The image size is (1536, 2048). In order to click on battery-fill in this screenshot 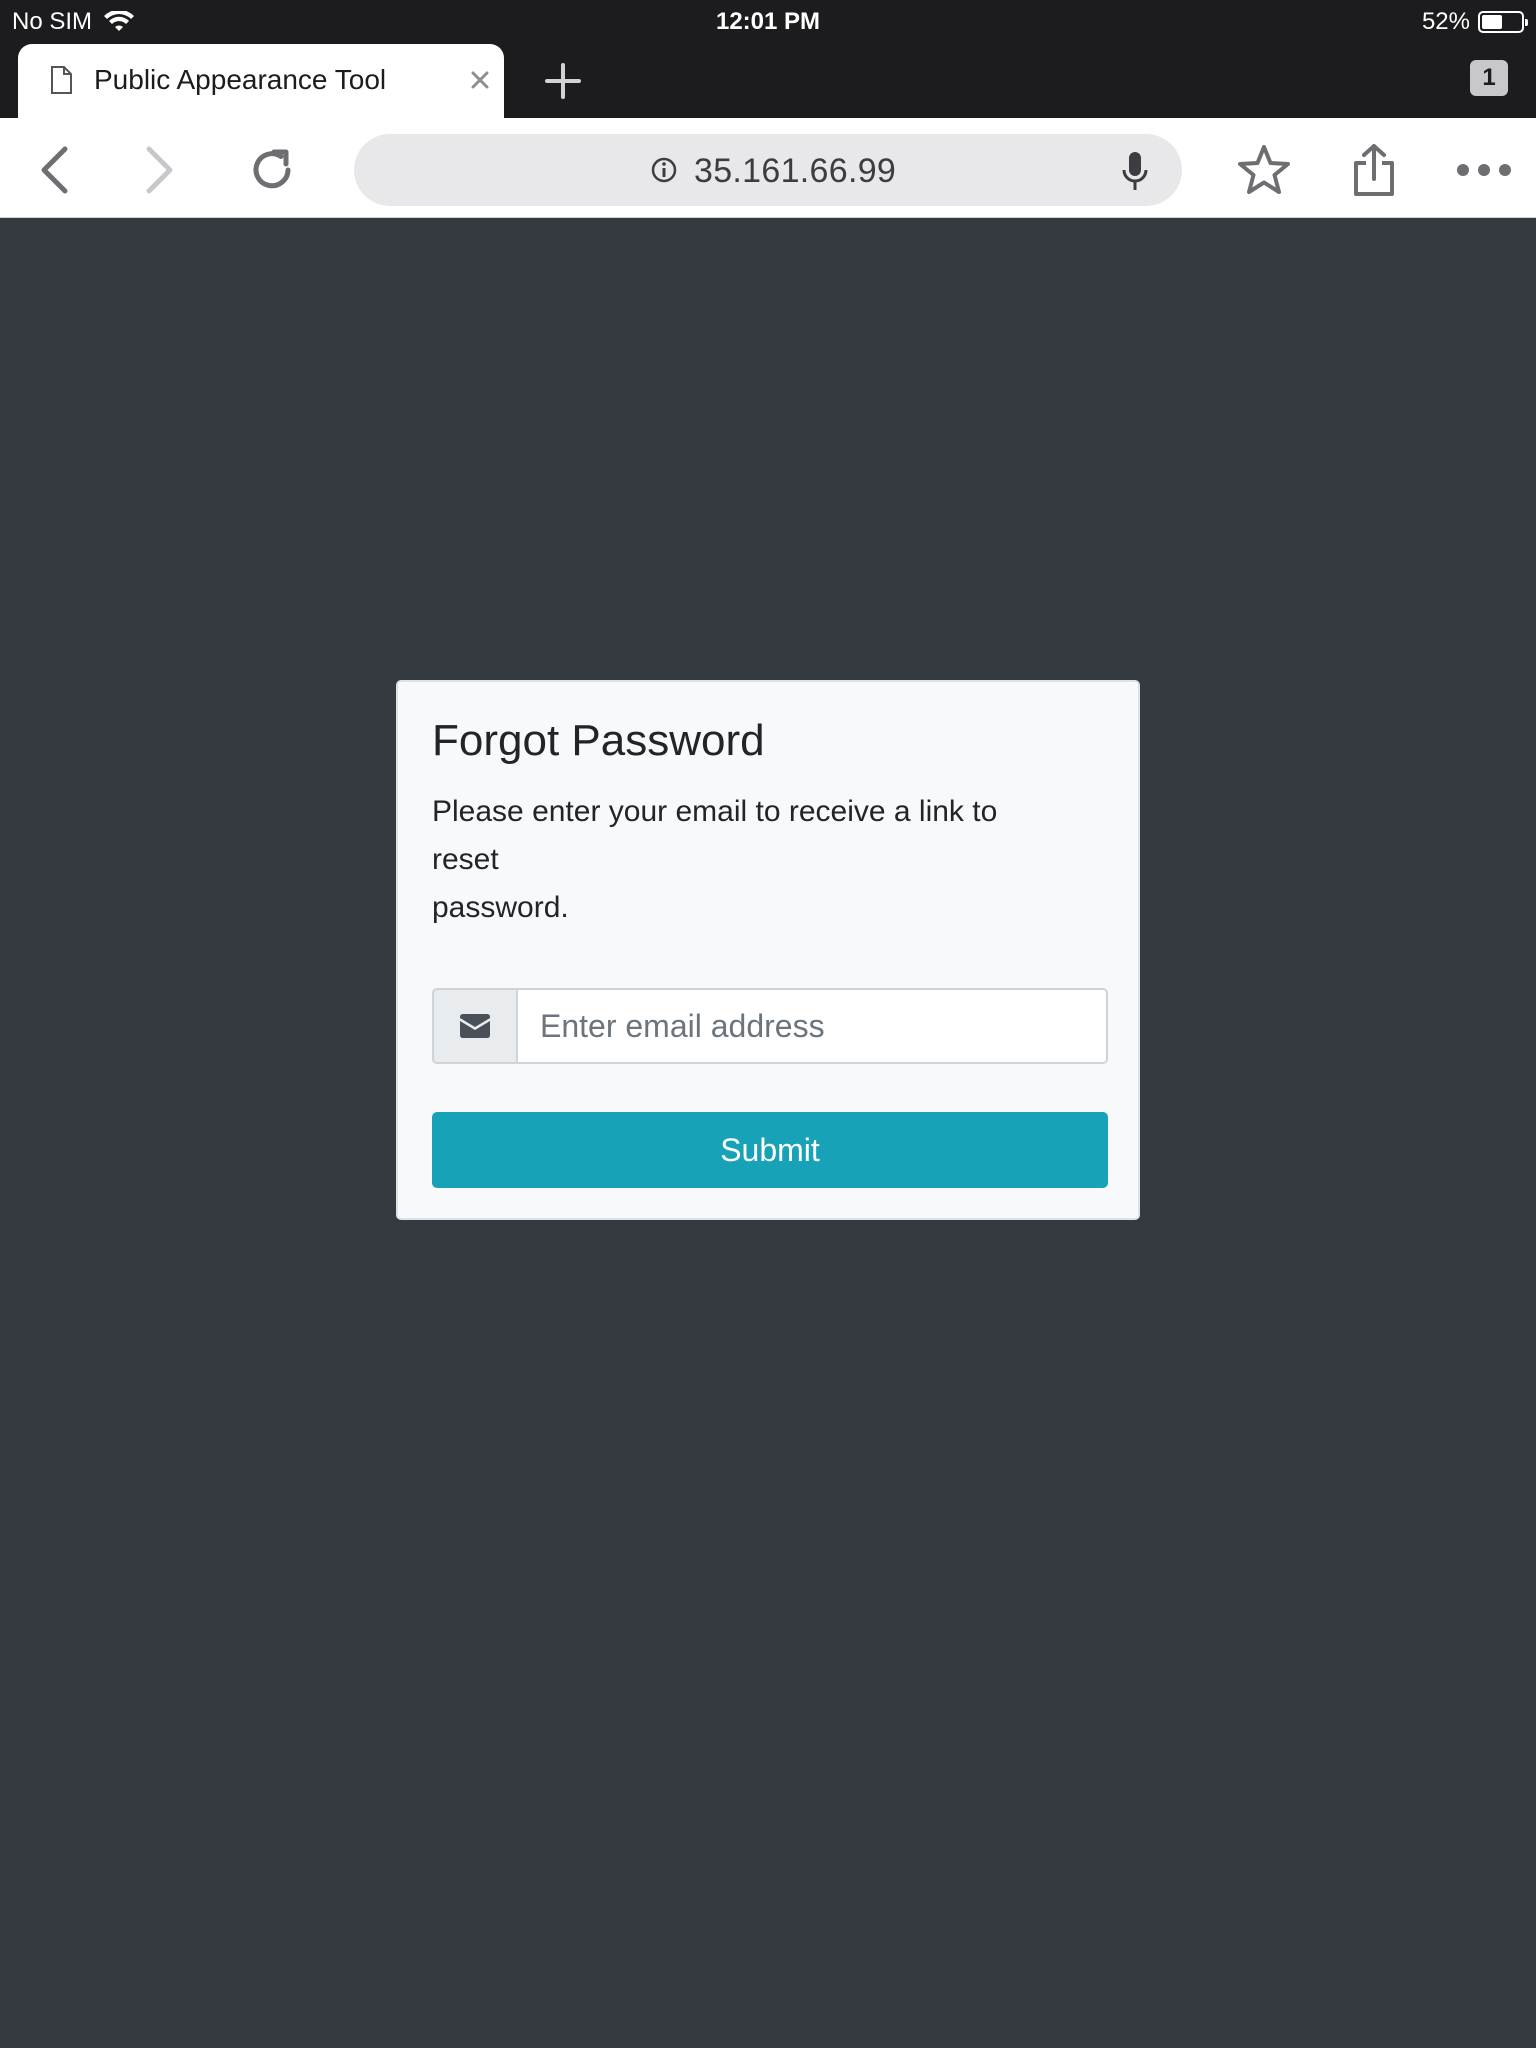, I will do `click(1492, 22)`.